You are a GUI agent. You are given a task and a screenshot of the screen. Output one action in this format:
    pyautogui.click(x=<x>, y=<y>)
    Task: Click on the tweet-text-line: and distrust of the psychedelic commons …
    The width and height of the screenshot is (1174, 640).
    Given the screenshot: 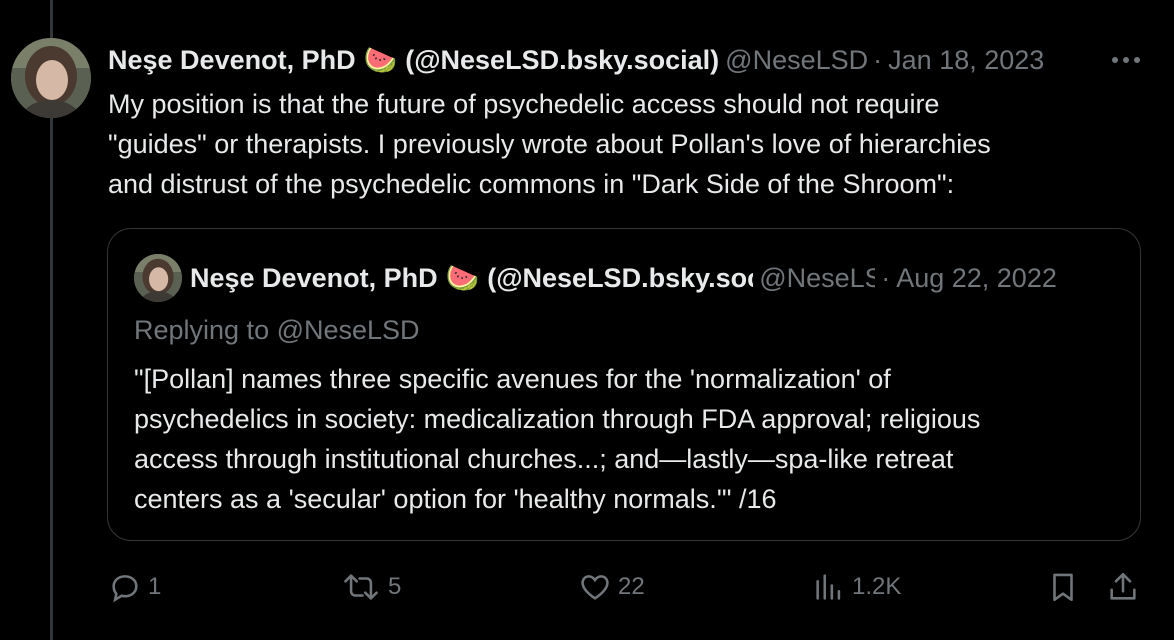 What is the action you would take?
    pyautogui.click(x=531, y=184)
    